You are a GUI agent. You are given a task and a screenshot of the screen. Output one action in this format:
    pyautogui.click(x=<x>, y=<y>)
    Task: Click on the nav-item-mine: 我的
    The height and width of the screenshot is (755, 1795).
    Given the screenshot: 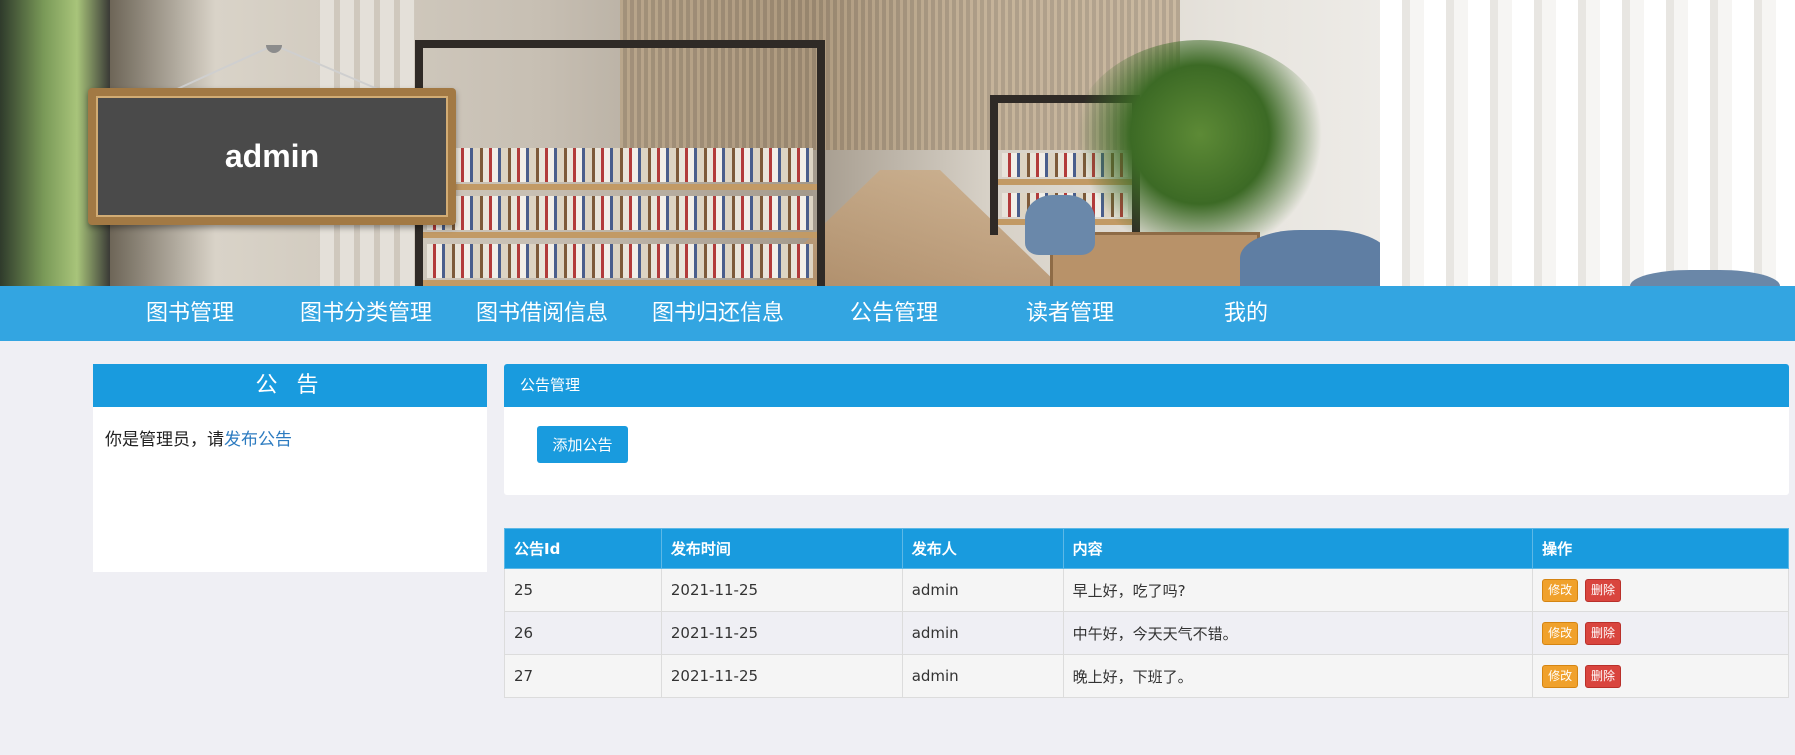 What is the action you would take?
    pyautogui.click(x=1246, y=313)
    